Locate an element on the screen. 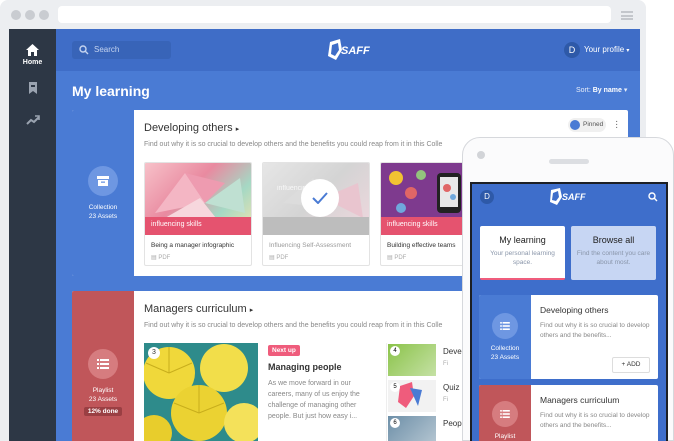 The height and width of the screenshot is (441, 674). sort-dropdown: Sort: By name ▾ is located at coordinates (601, 90).